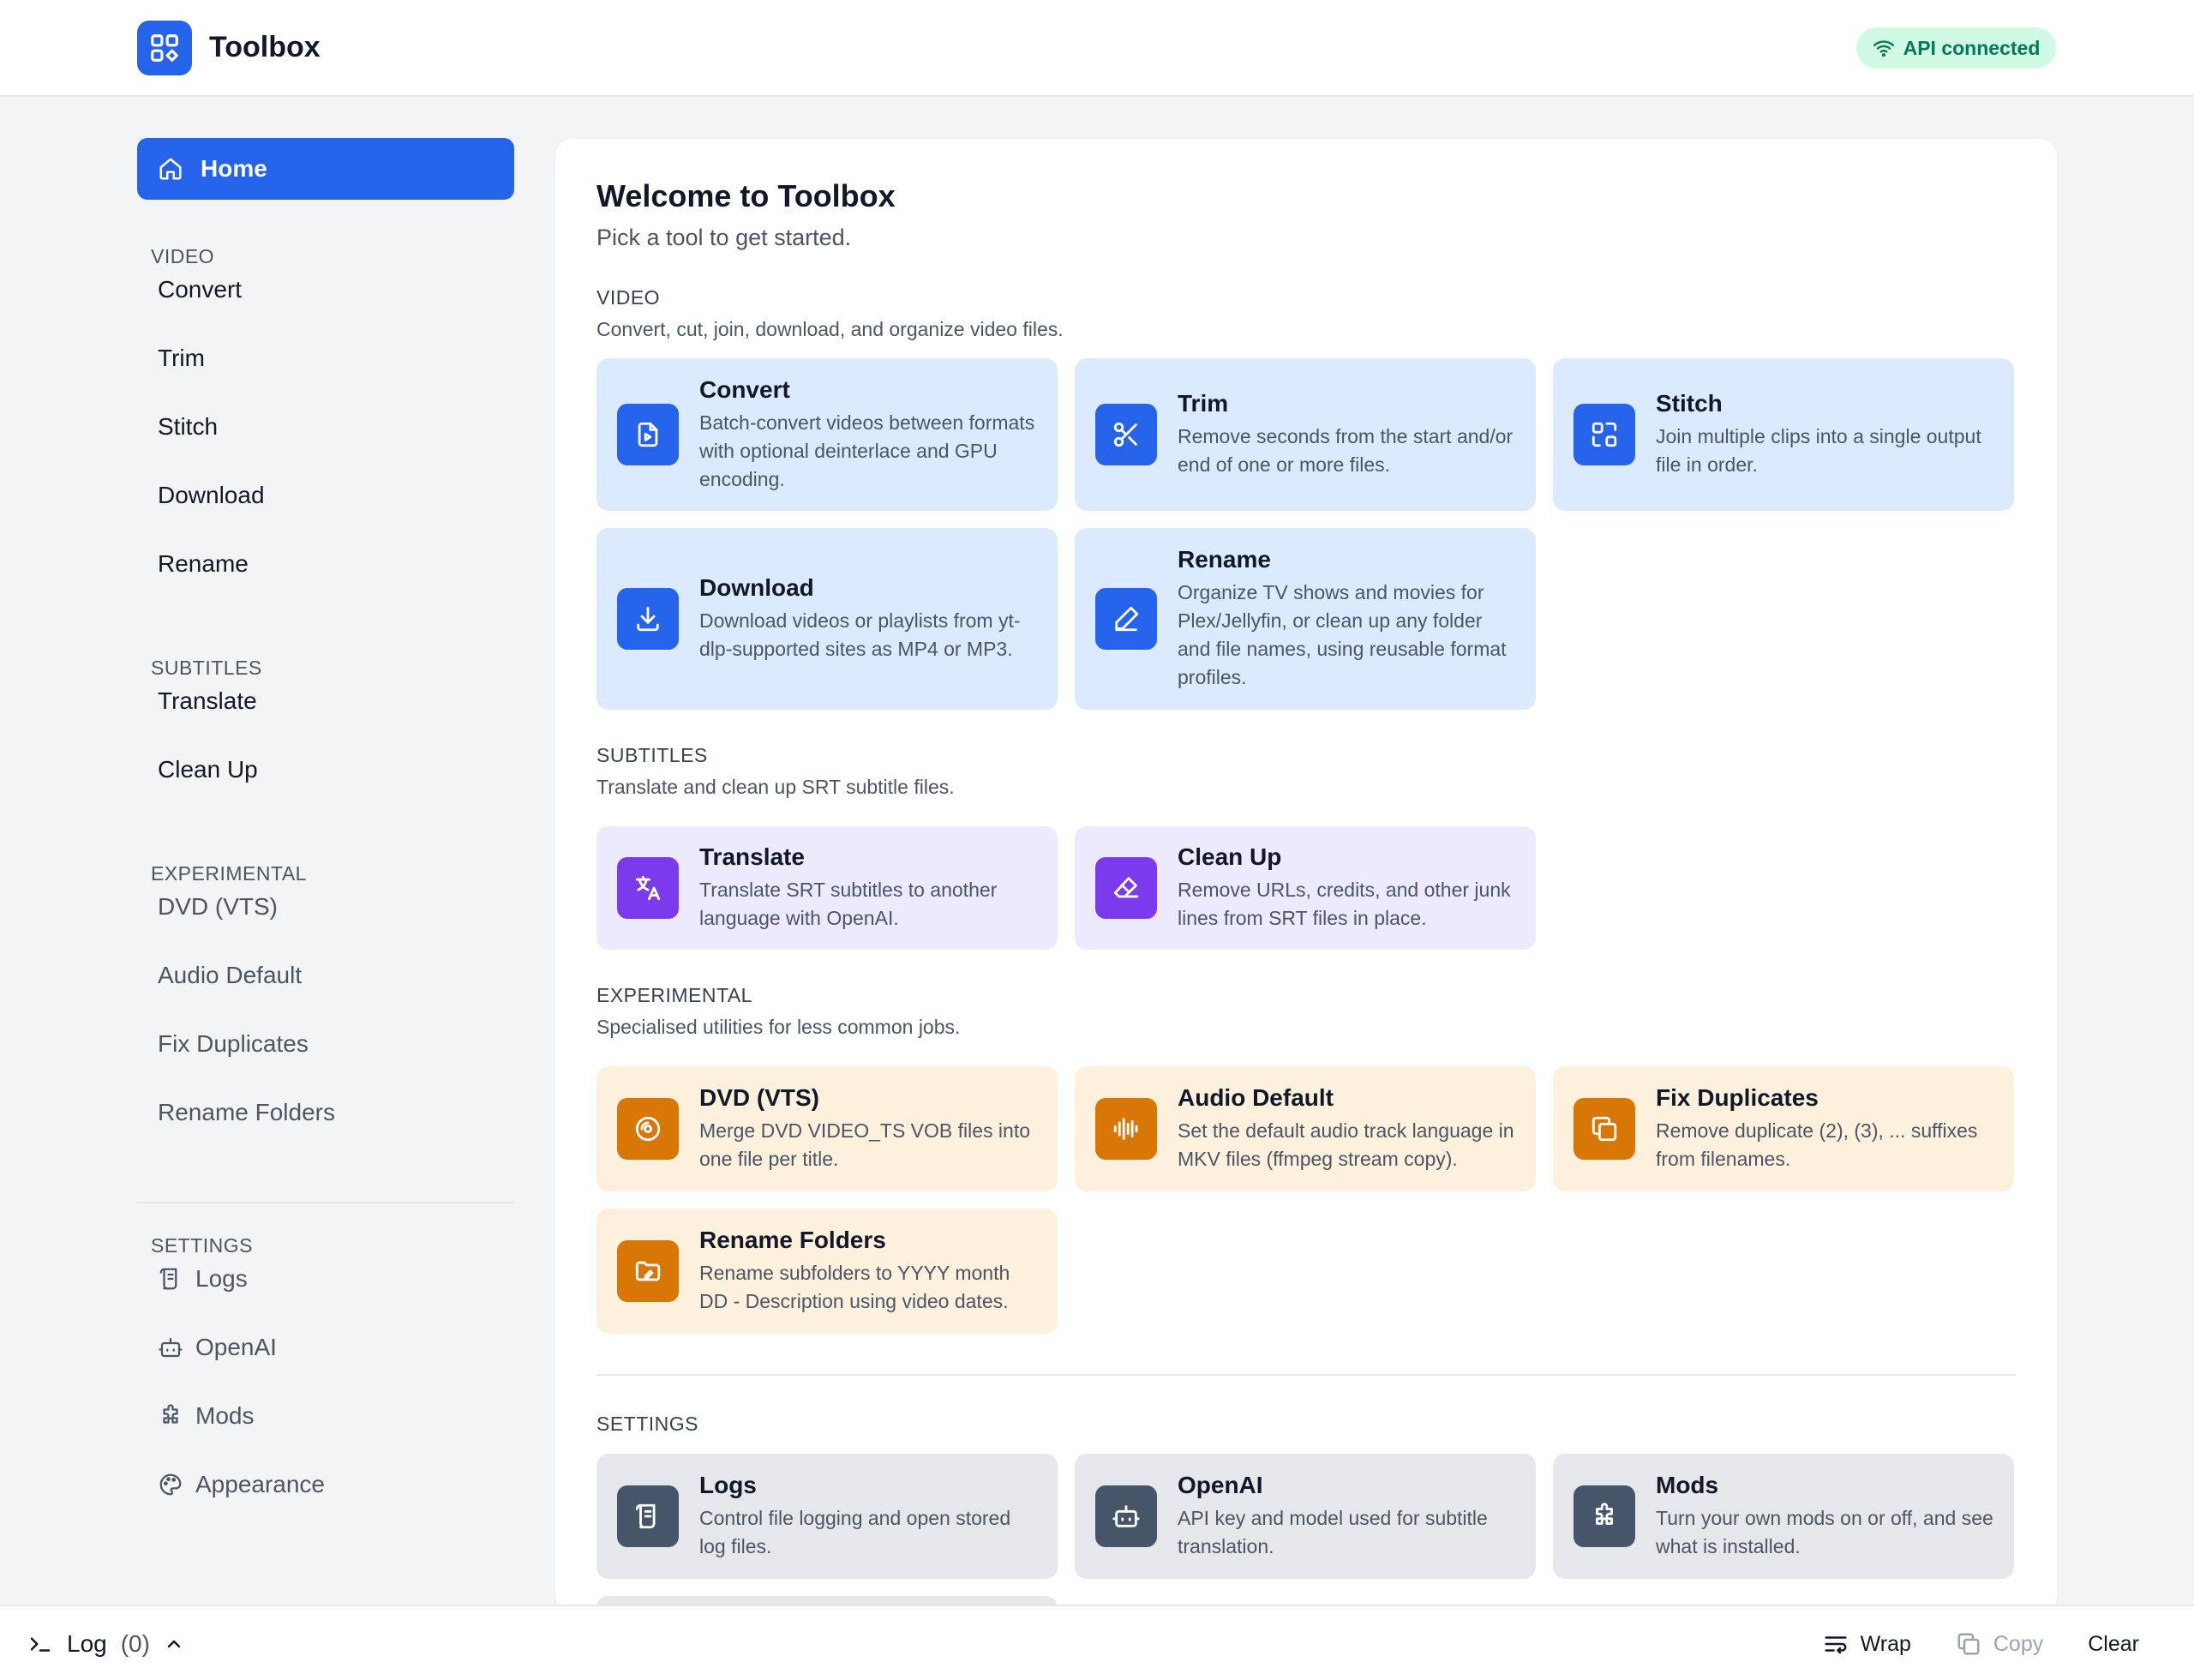 This screenshot has height=1680, width=2194. I want to click on sidebar-item-rename-folders: Rename Folders, so click(325, 1112).